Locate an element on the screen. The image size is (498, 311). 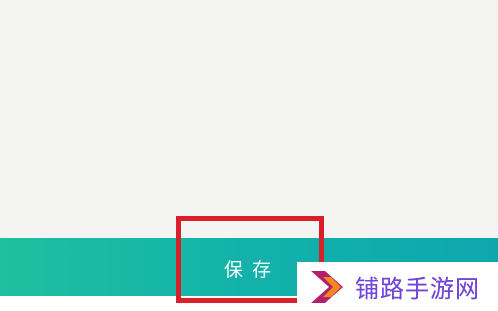
watermark-text: 铺路手游网 is located at coordinates (417, 286).